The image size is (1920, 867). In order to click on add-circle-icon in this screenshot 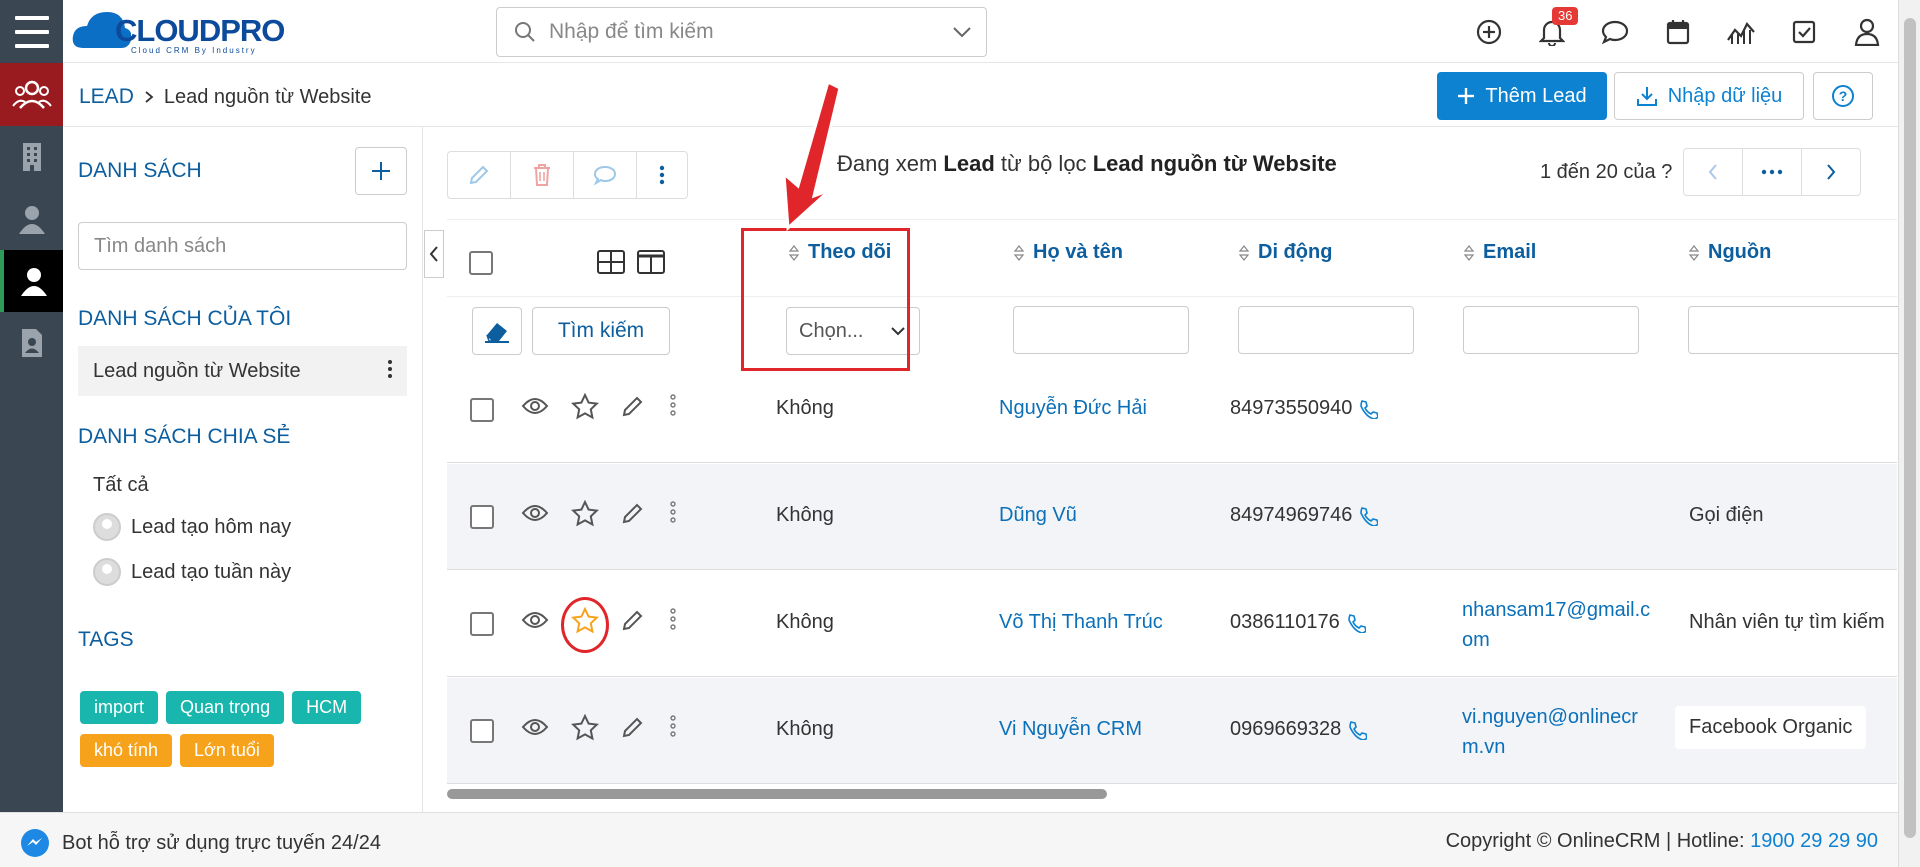, I will do `click(1488, 31)`.